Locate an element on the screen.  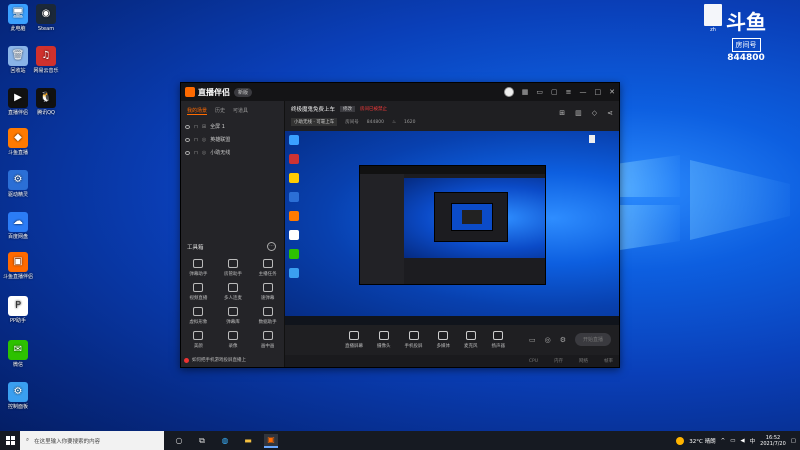
bell-icon: ◇ is located at coordinates (594, 113).